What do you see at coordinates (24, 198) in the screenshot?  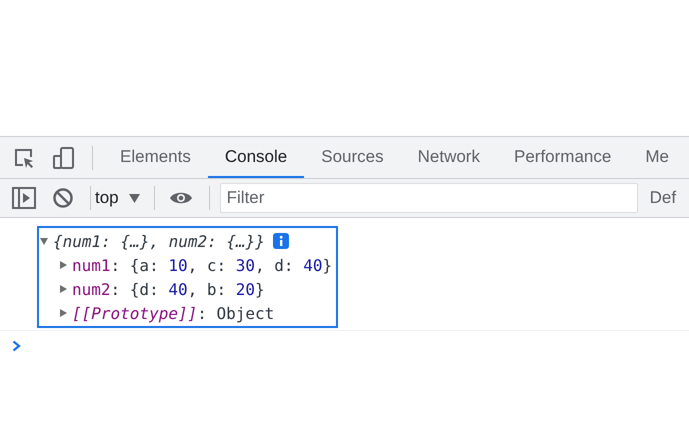 I see `sidebar-toggle-icon` at bounding box center [24, 198].